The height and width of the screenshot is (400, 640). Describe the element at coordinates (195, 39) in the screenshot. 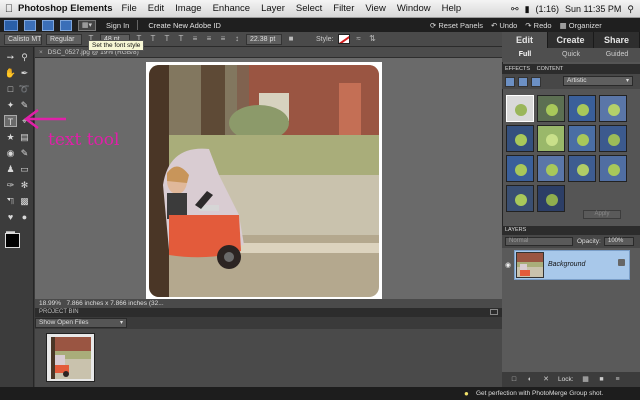

I see `align-left-icon: ≡` at that location.